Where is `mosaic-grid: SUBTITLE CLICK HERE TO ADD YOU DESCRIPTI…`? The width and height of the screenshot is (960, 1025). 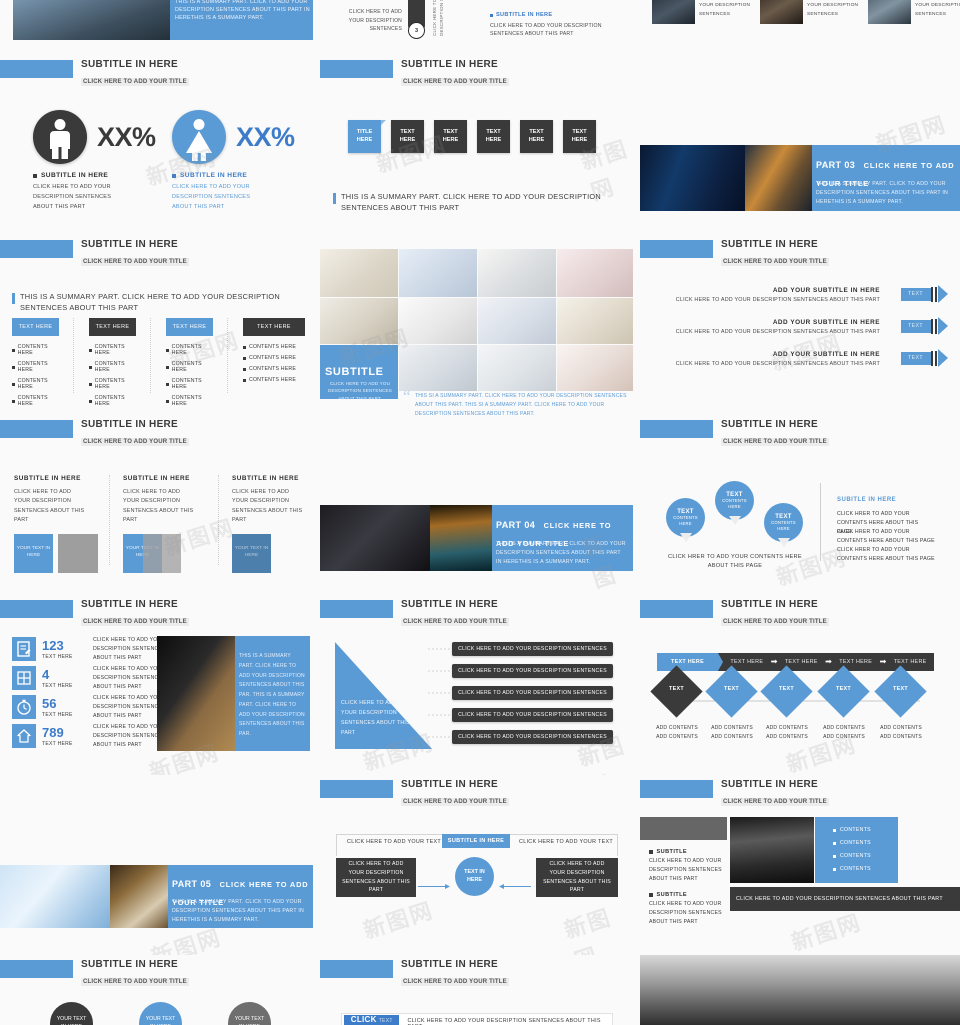 mosaic-grid: SUBTITLE CLICK HERE TO ADD YOU DESCRIPTI… is located at coordinates (476, 332).